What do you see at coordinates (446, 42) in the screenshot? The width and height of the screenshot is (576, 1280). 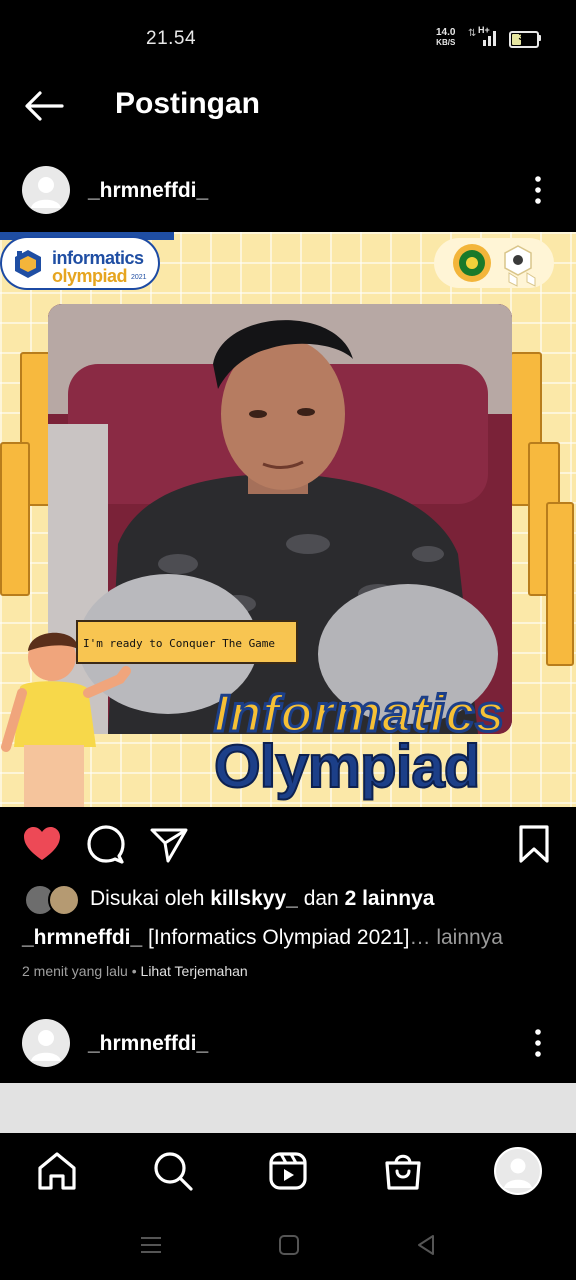 I see `network-speed-unit: KB/S` at bounding box center [446, 42].